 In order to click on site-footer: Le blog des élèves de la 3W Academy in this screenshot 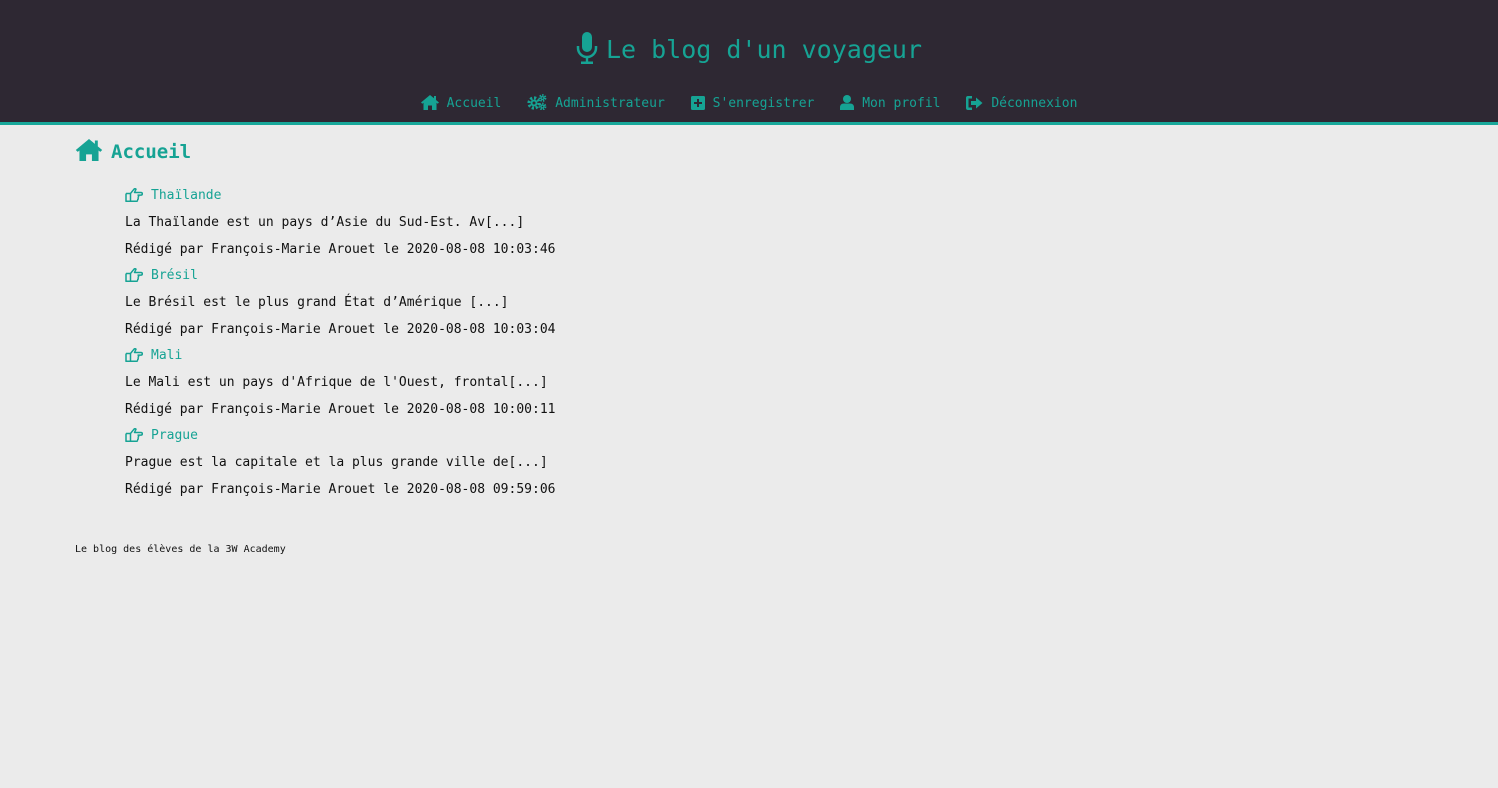, I will do `click(749, 532)`.